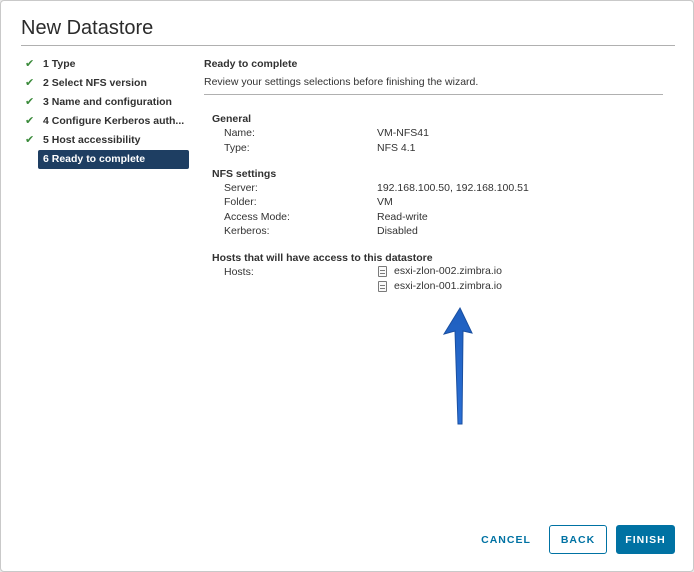  I want to click on dialog-title: New Datastore, so click(87, 28).